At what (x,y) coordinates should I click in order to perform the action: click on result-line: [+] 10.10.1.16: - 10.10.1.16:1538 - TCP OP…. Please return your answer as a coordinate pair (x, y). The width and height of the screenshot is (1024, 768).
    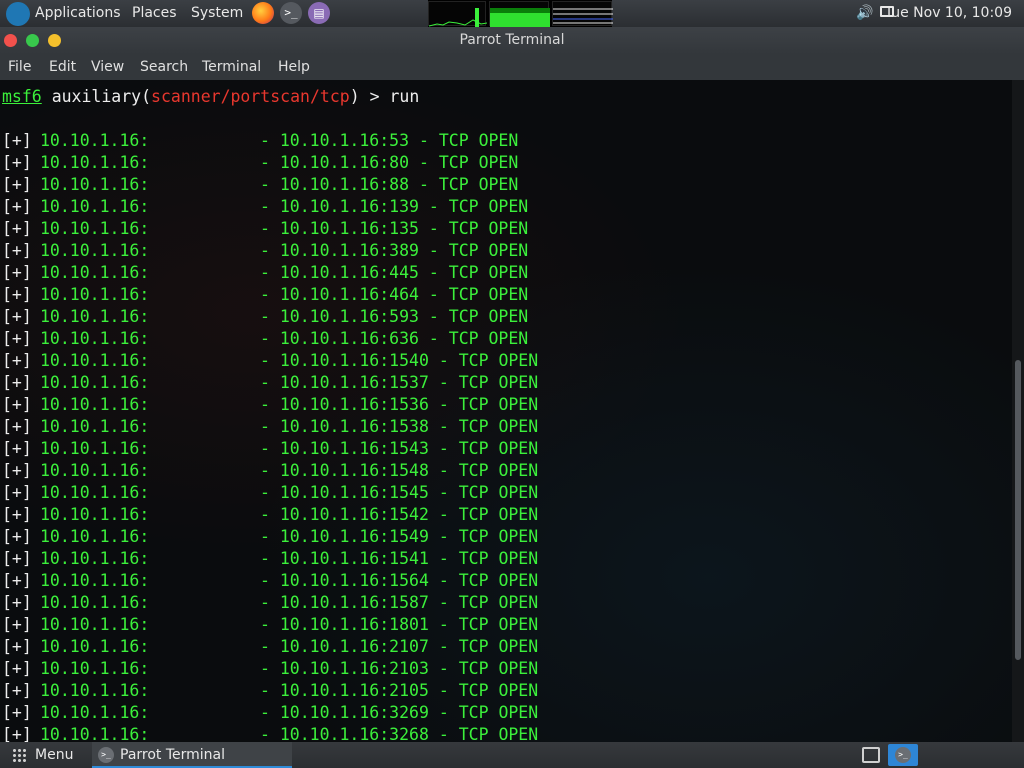
    Looking at the image, I should click on (270, 427).